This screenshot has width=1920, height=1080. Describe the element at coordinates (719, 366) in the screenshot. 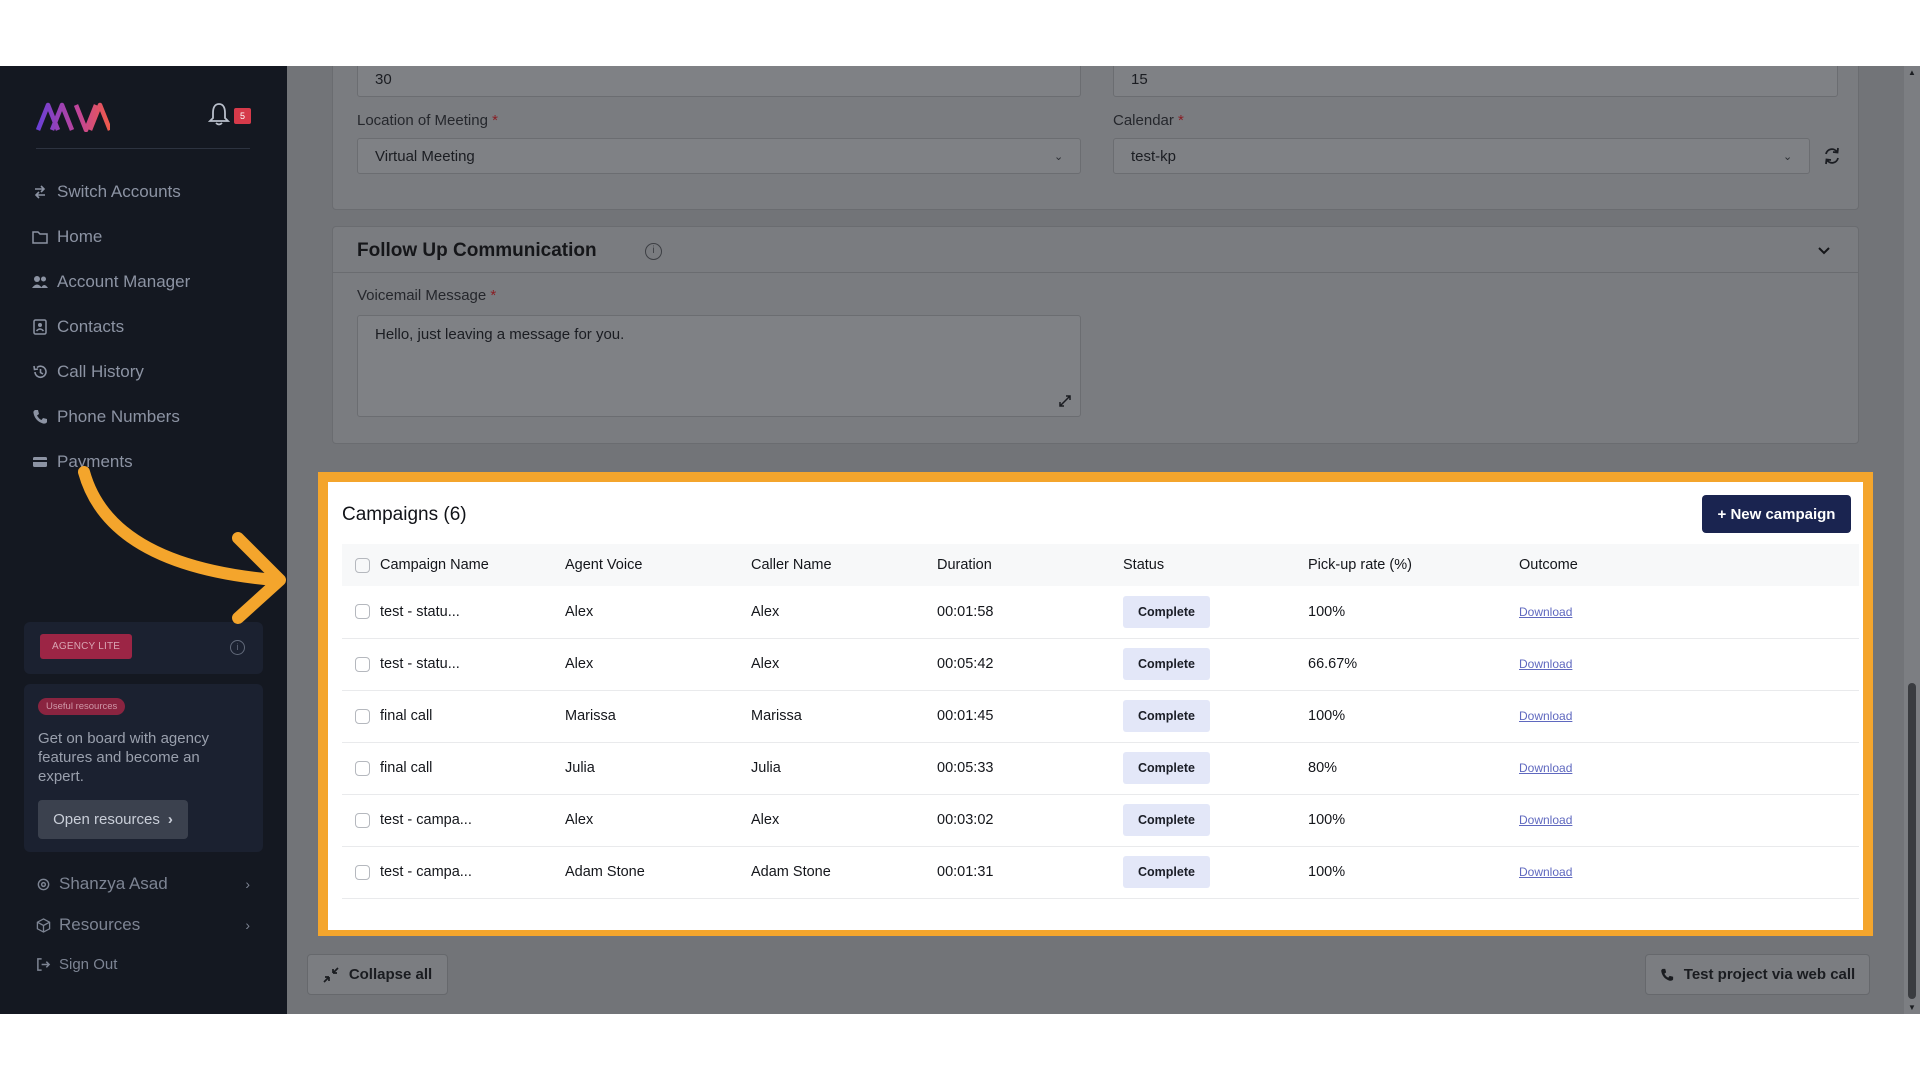

I see `voicemail-textarea: Hello, just leaving a message for you.` at that location.